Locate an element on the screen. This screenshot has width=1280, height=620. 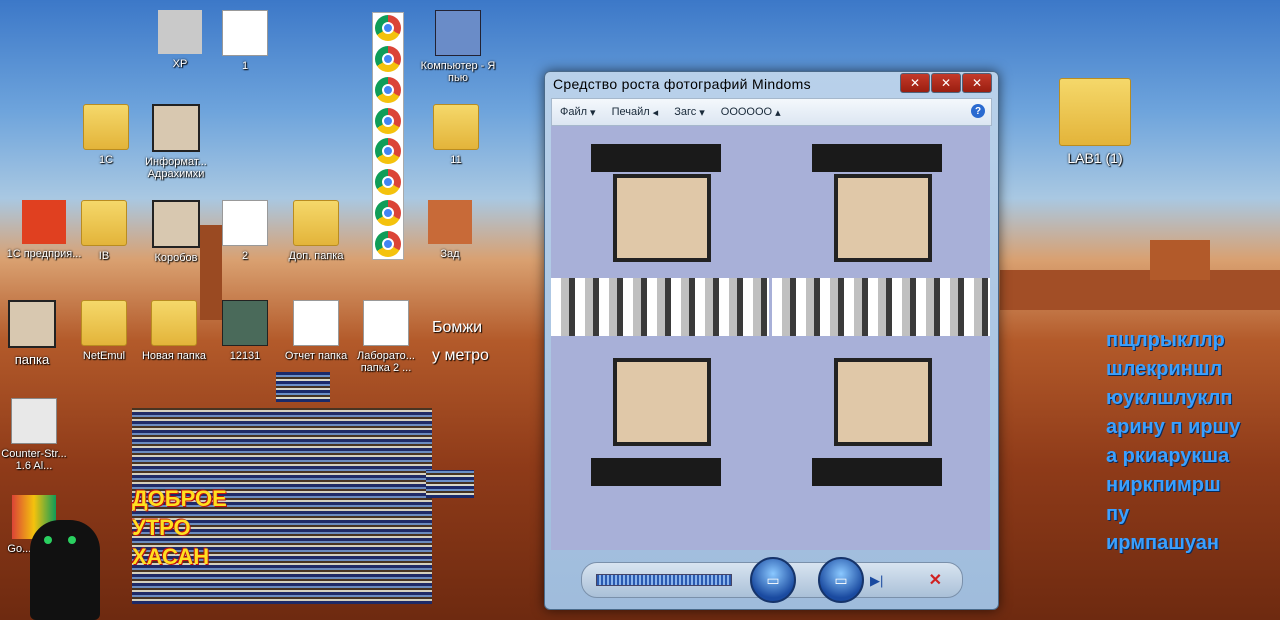
desktop-icon-korobov: Коробов is located at coordinates (176, 232).